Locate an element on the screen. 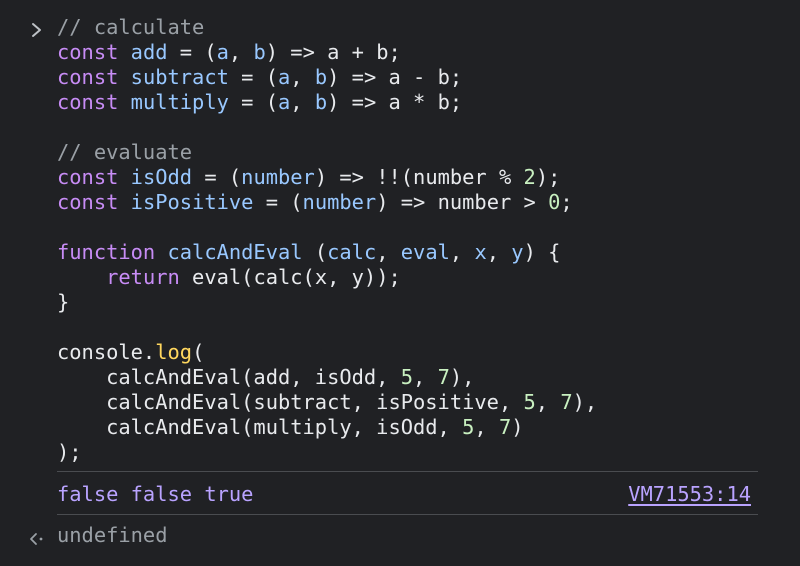  code-token-param: eval is located at coordinates (425, 252).